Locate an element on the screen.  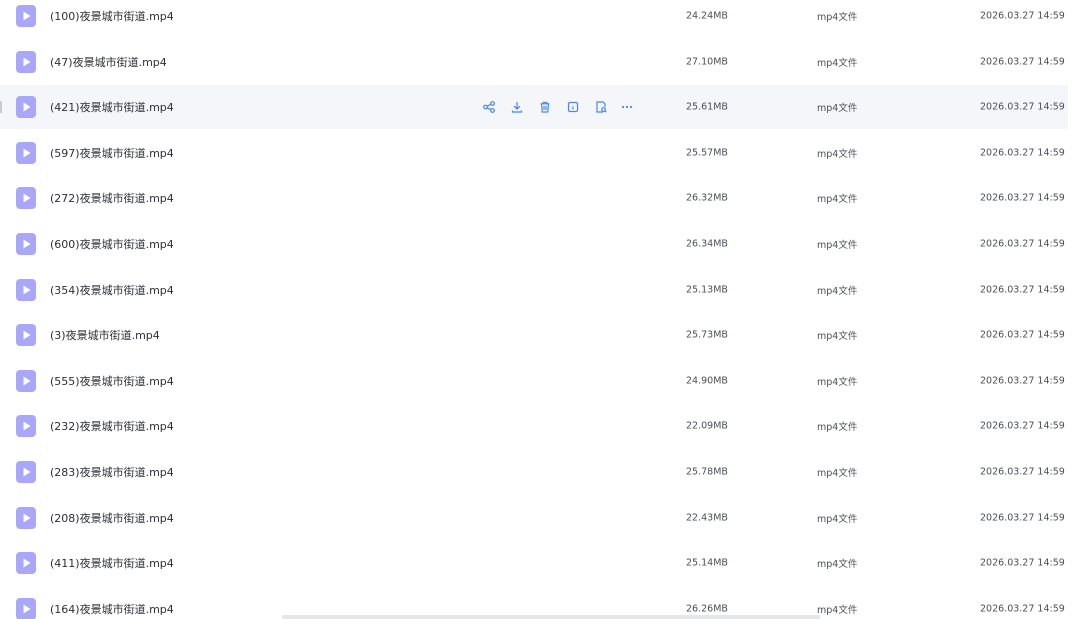
file-size: 25.14MB is located at coordinates (707, 563).